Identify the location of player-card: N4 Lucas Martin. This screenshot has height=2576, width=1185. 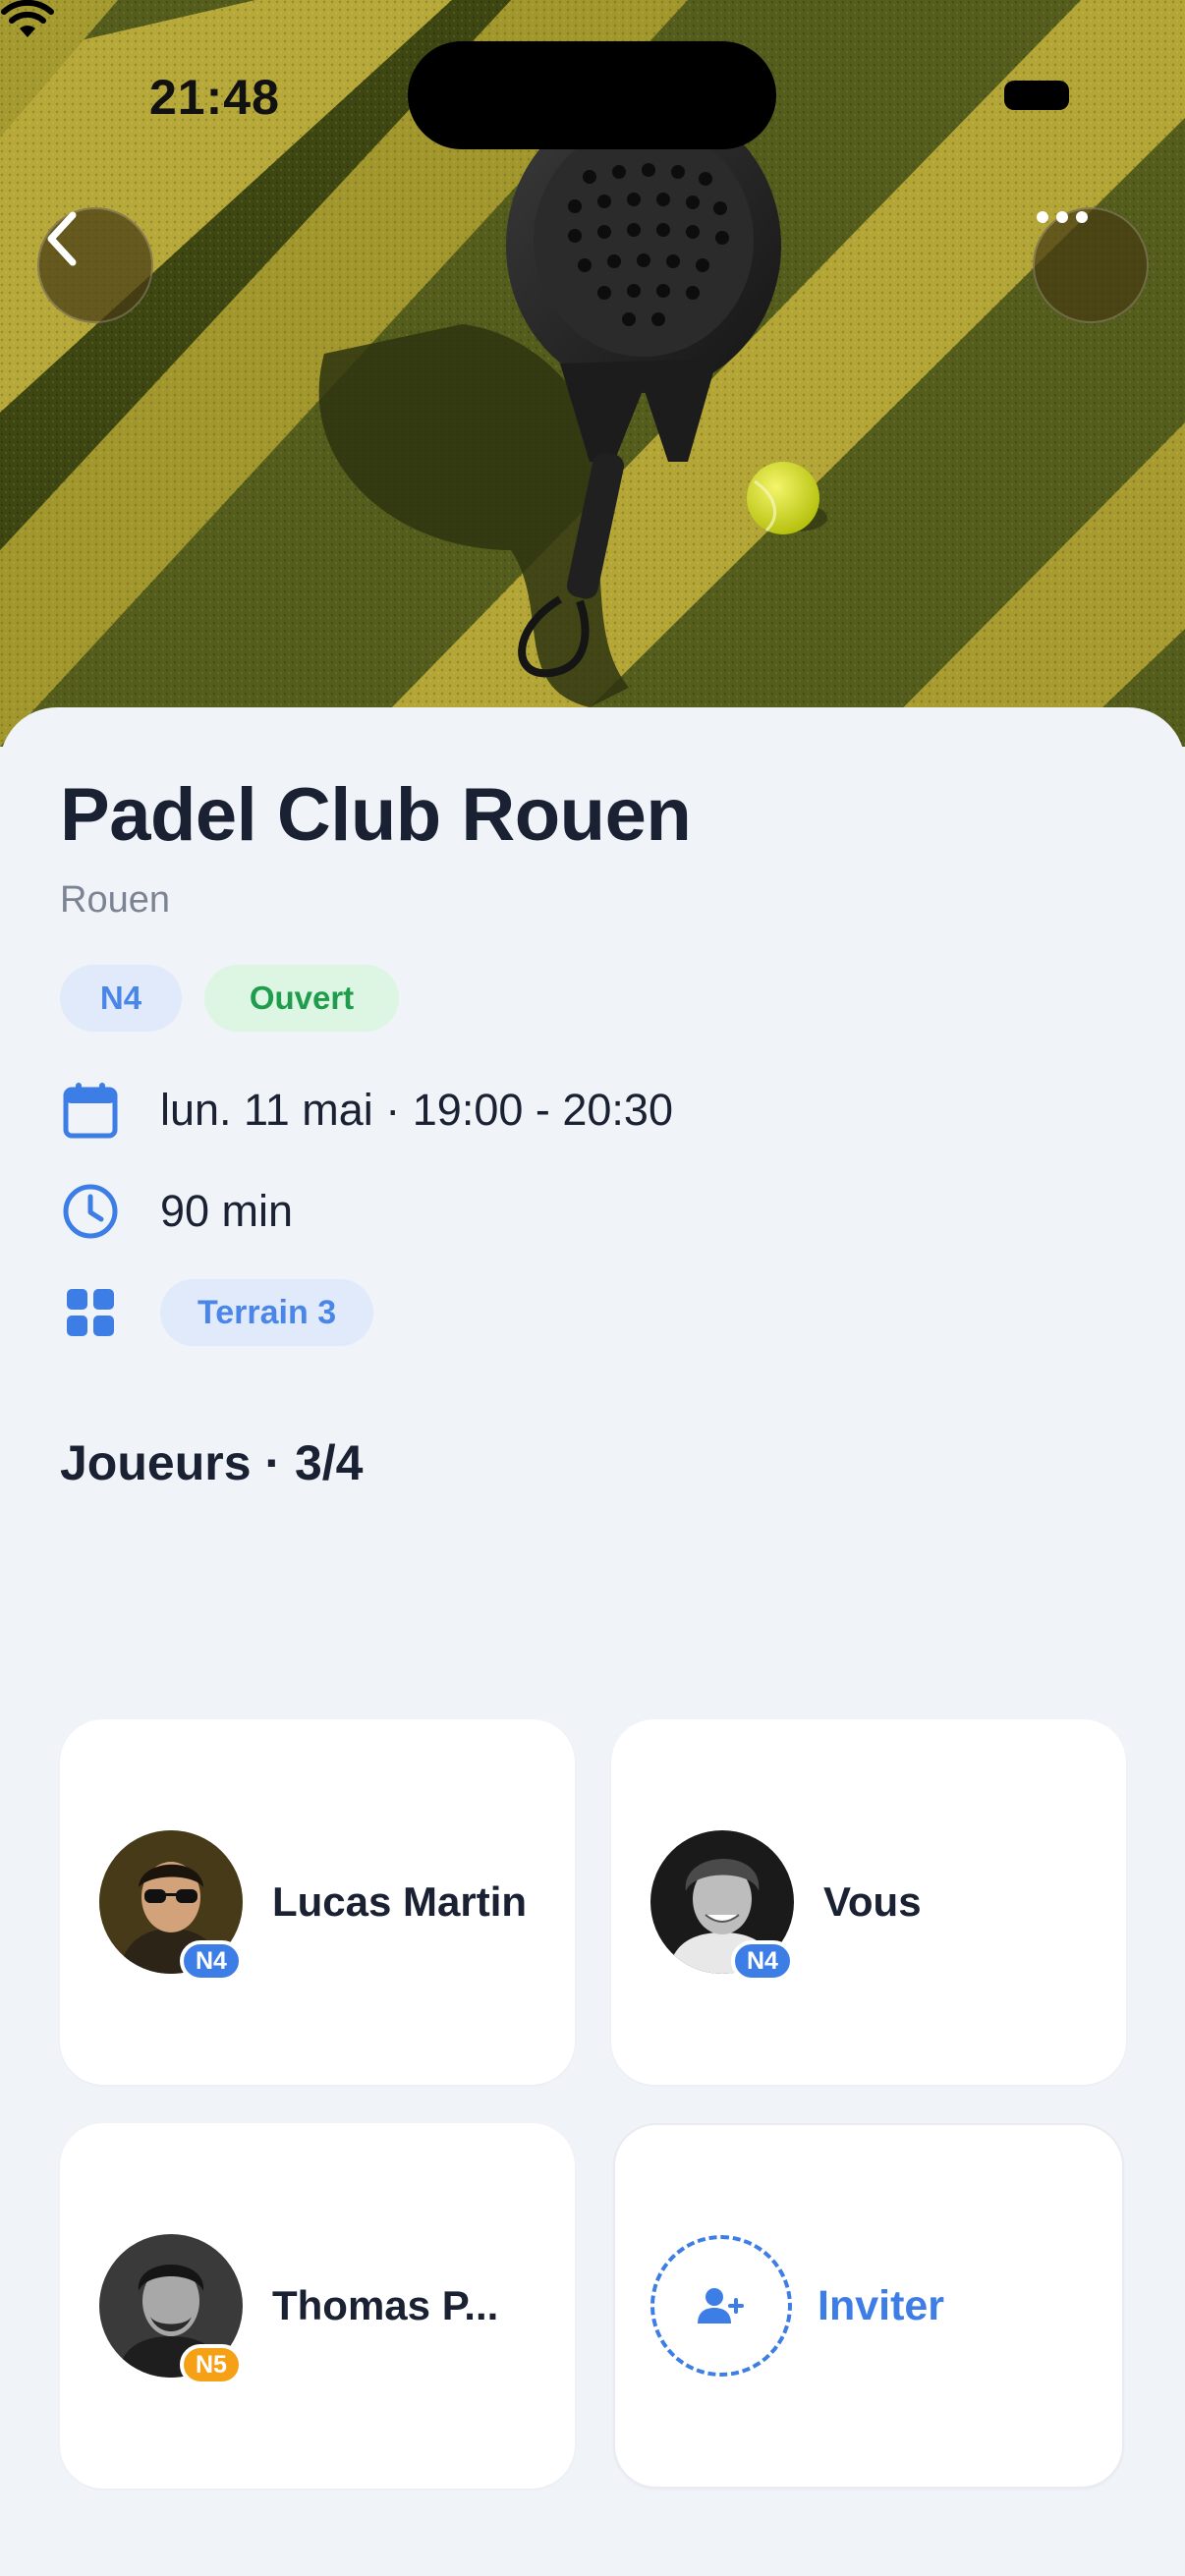
(318, 1902).